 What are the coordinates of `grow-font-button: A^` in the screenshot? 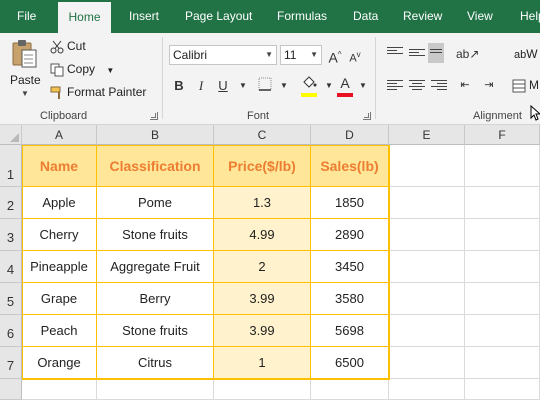 It's located at (335, 56).